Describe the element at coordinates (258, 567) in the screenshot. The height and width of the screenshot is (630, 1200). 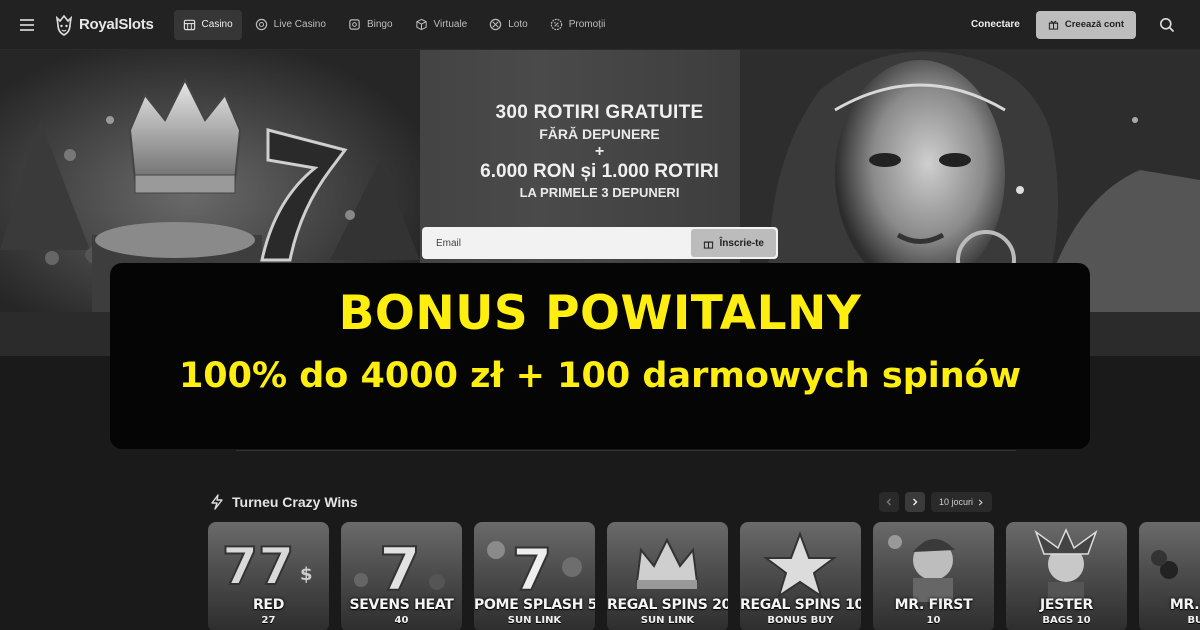
I see `svg-text: 77` at that location.